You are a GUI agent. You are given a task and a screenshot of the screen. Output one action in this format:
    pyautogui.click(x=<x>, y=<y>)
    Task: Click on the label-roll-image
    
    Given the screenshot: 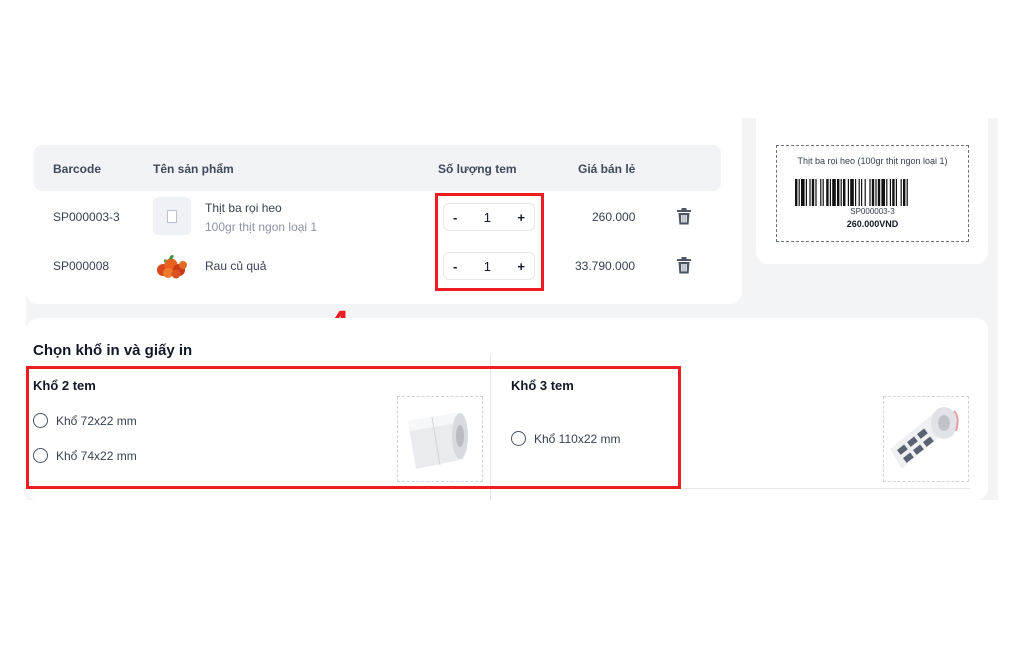 What is the action you would take?
    pyautogui.click(x=926, y=439)
    